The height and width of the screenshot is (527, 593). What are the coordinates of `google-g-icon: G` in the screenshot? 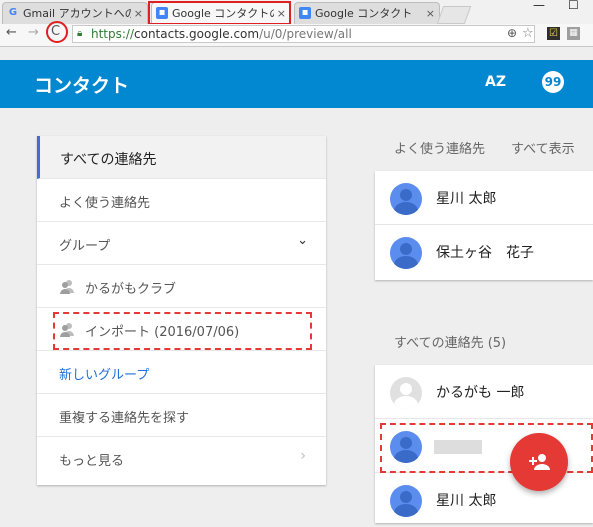 It's located at (13, 12).